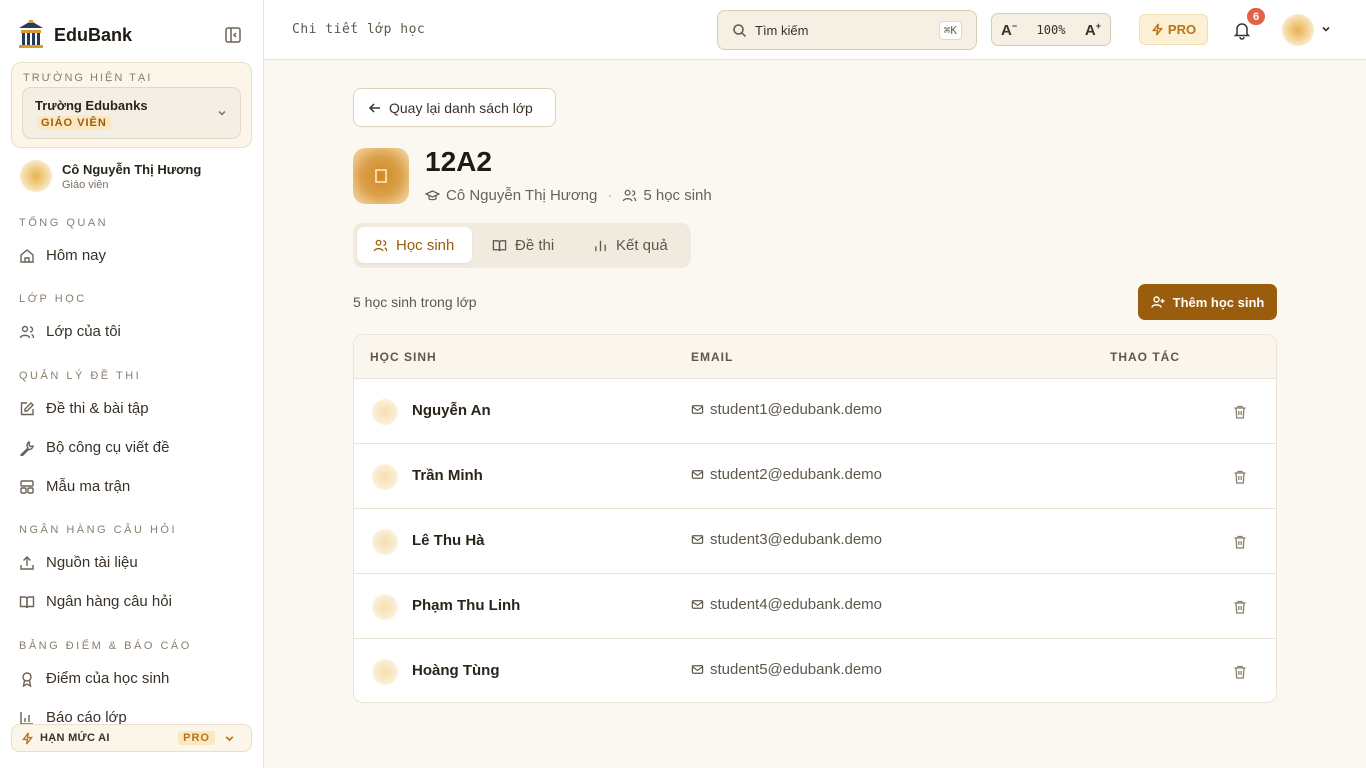  I want to click on sidebar-item-label: Đề thi & bài tập, so click(97, 408).